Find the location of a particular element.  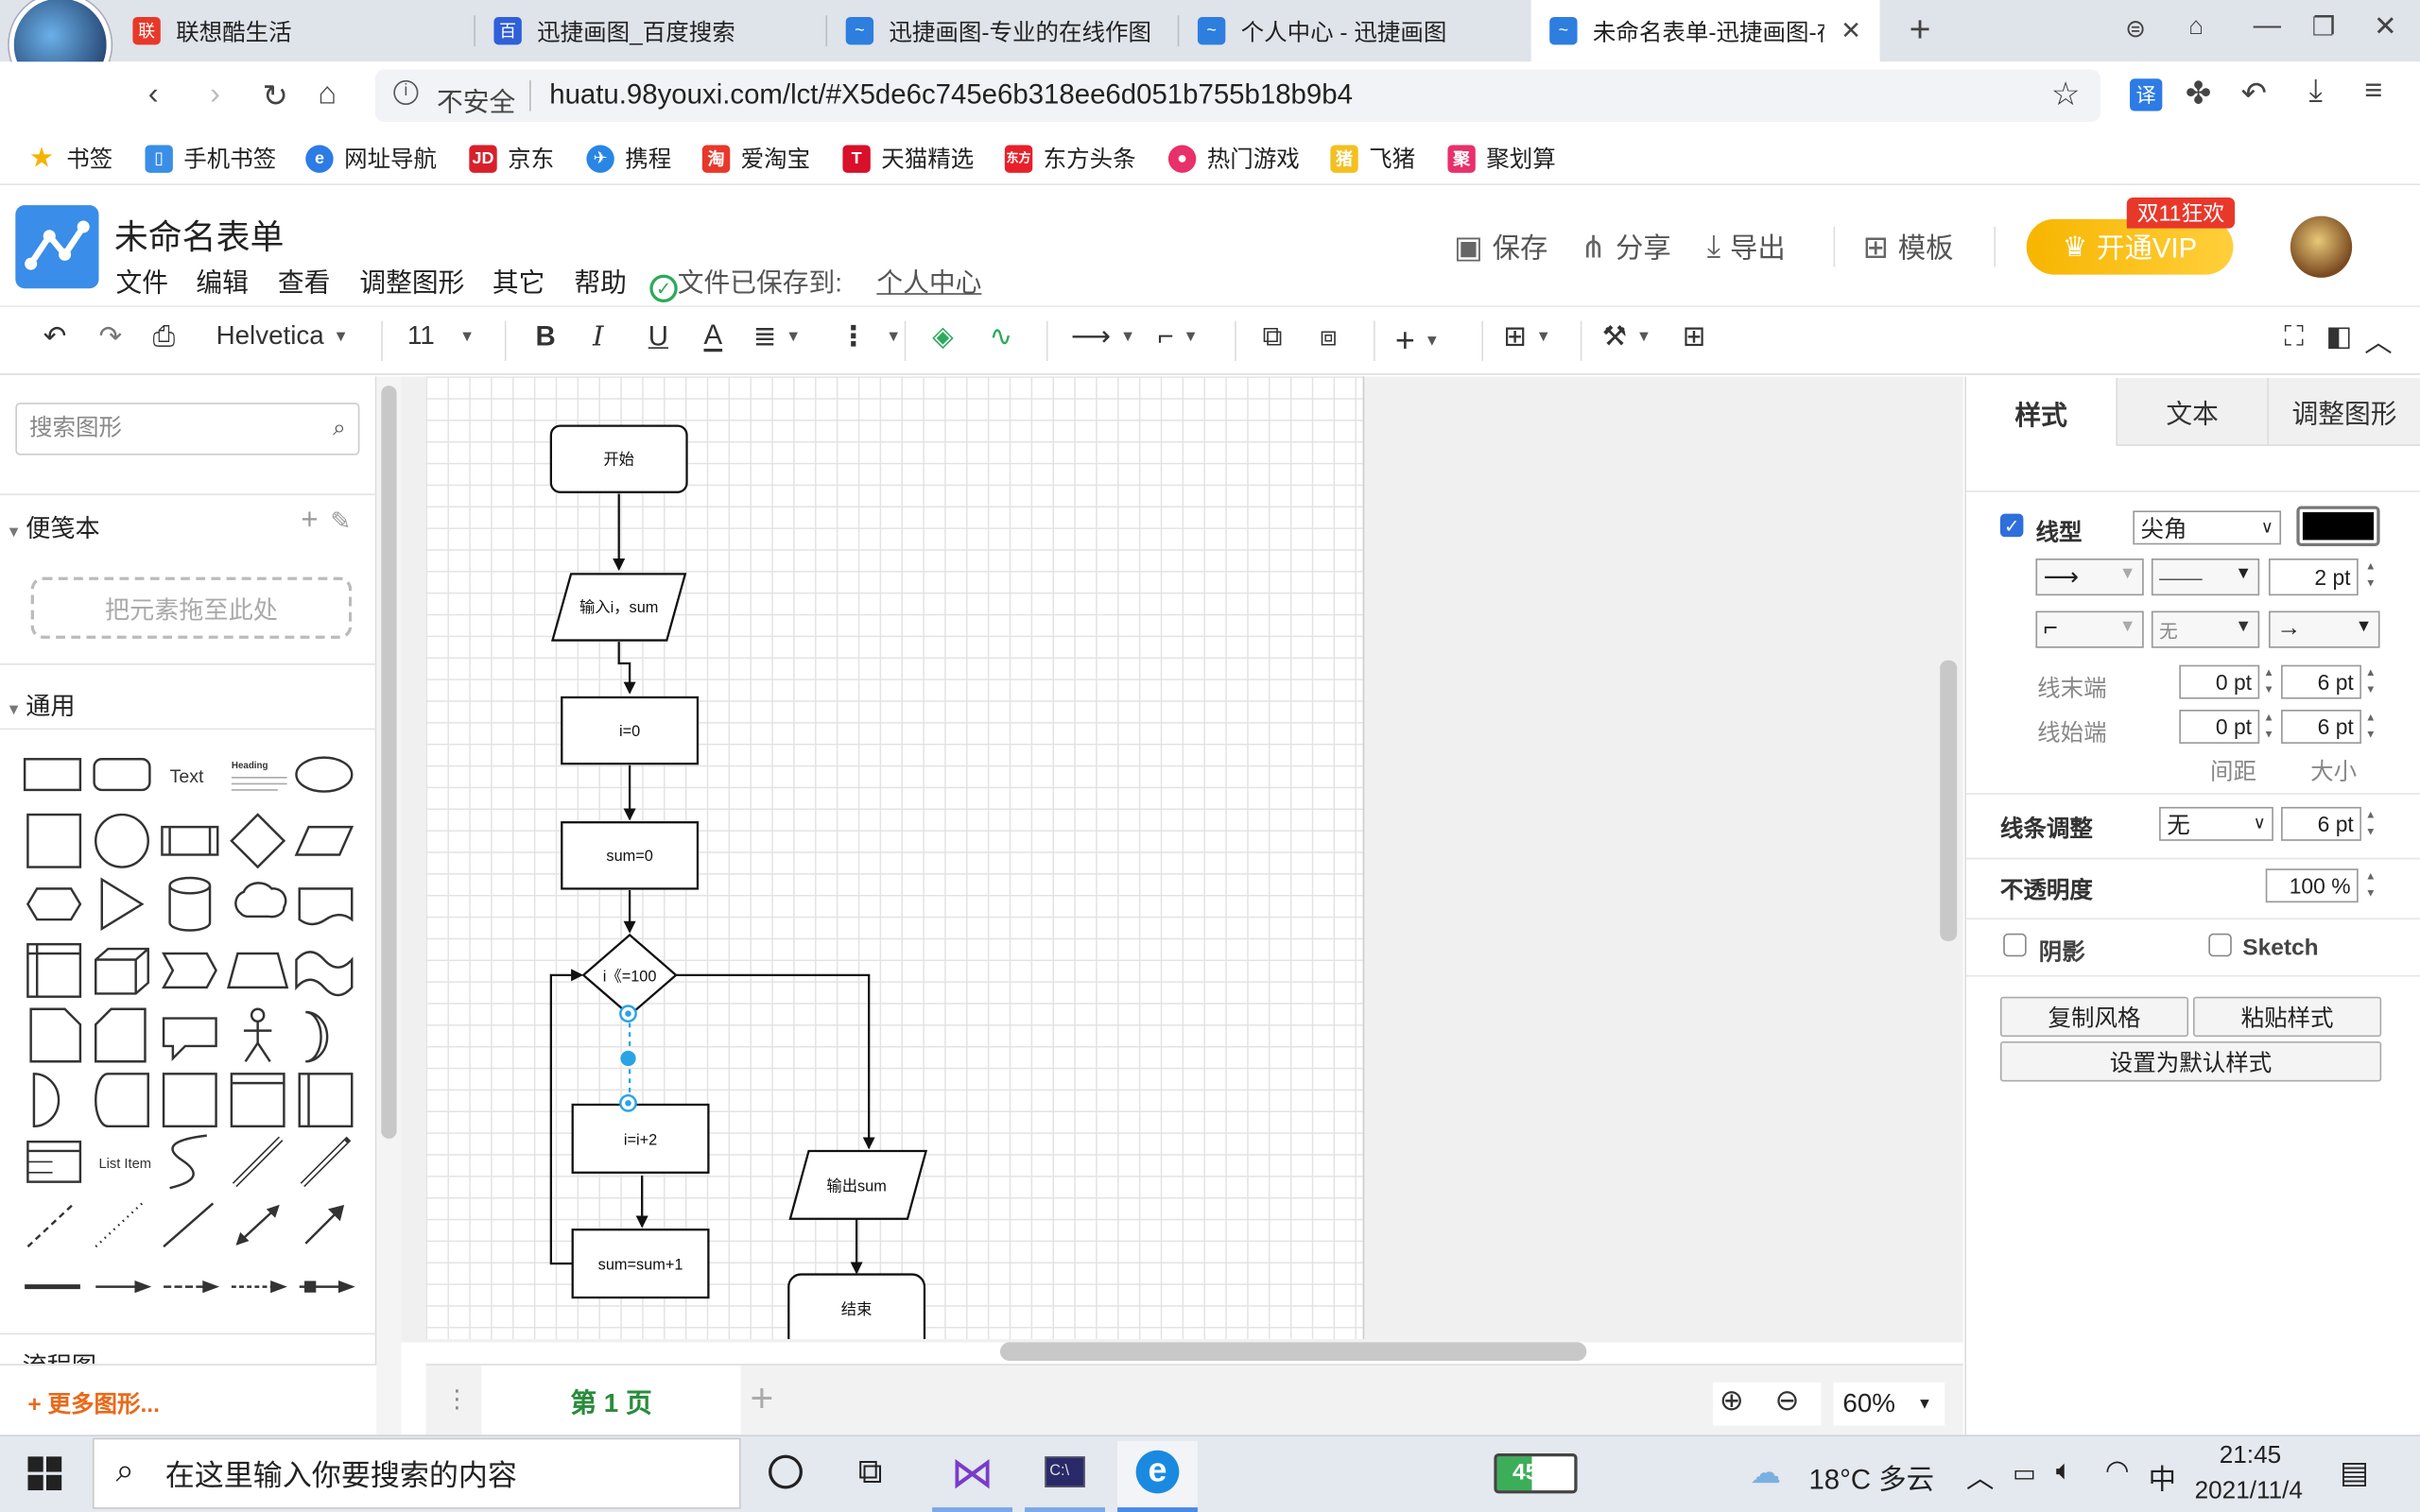

font-family-select: Helvetica ▼ is located at coordinates (282, 336).